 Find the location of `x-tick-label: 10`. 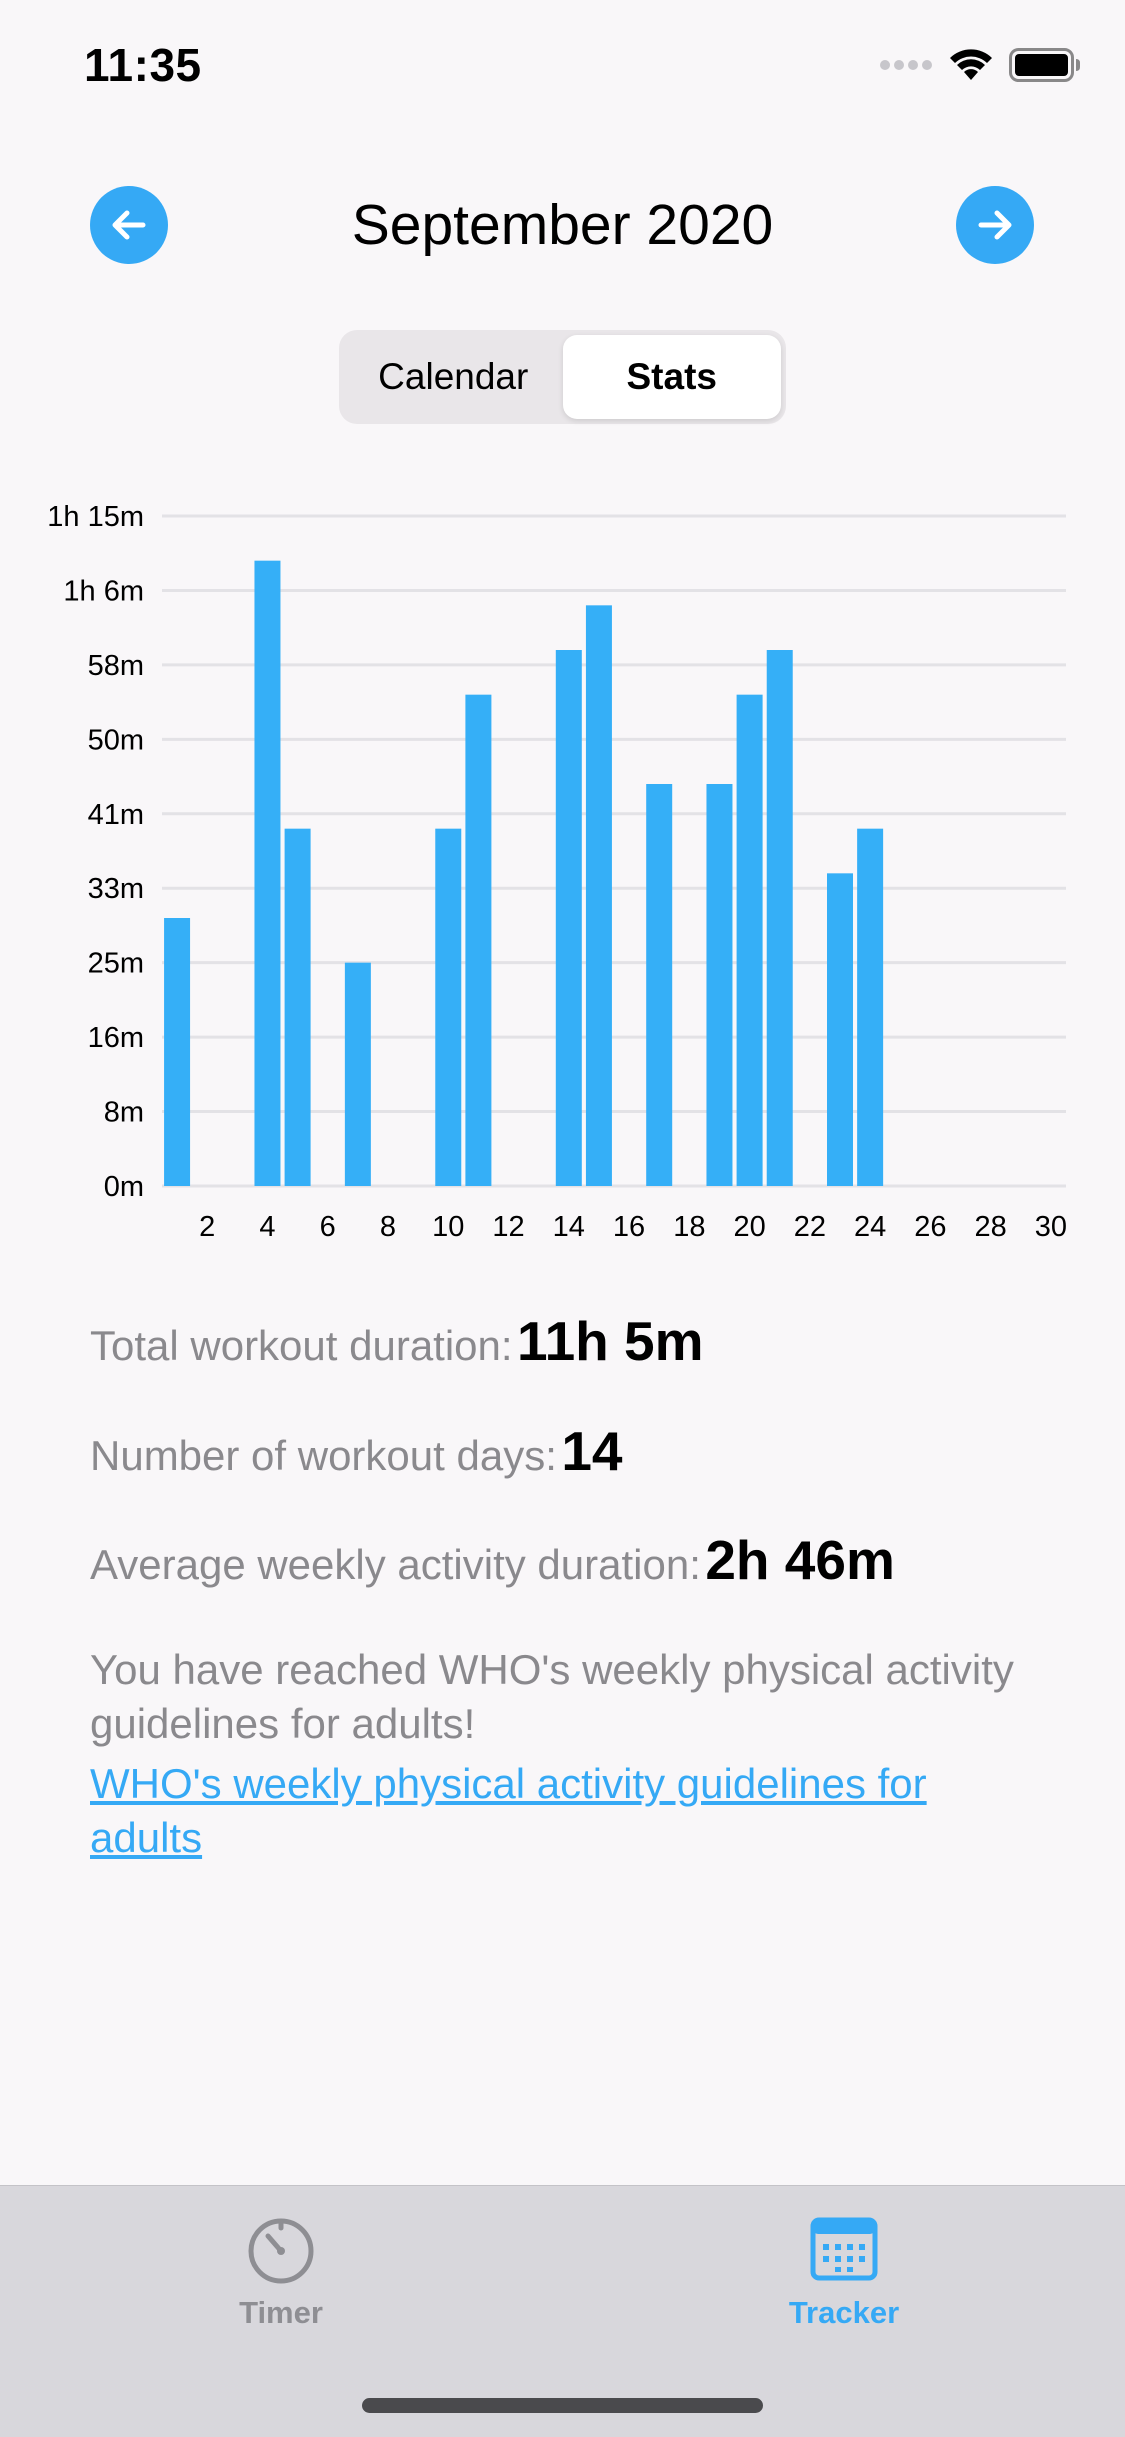

x-tick-label: 10 is located at coordinates (448, 1227).